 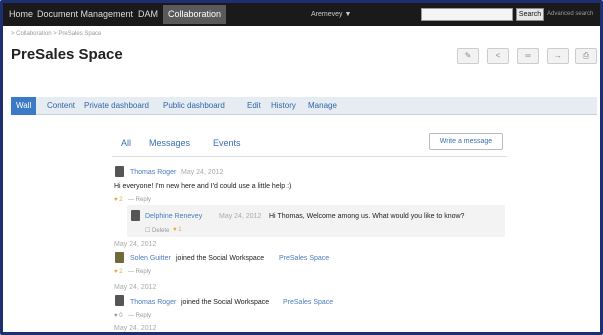 What do you see at coordinates (195, 14) in the screenshot?
I see `nav-collaboration: Collaboration` at bounding box center [195, 14].